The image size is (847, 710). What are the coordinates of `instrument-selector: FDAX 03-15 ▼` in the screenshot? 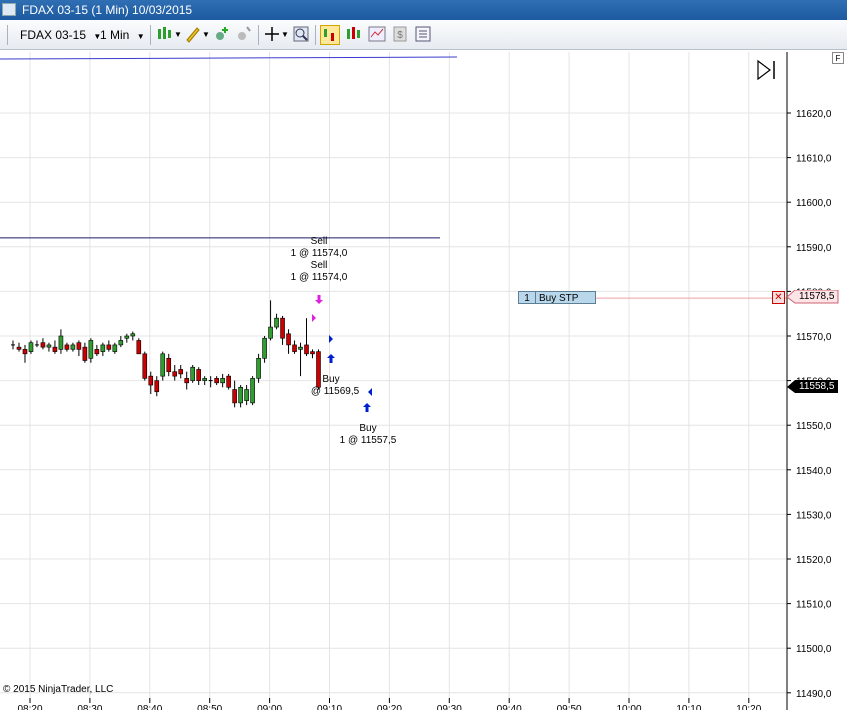 It's located at (60, 35).